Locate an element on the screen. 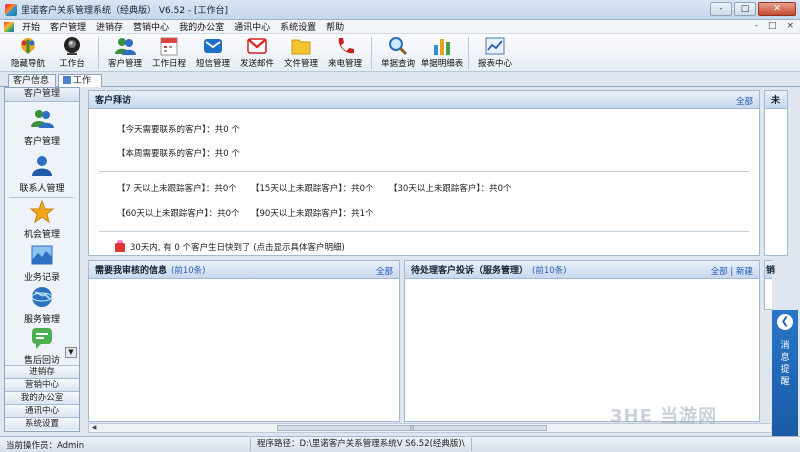  untracked-60-days-link: 【60天以上未跟踪客户】：共0个 is located at coordinates (184, 214).